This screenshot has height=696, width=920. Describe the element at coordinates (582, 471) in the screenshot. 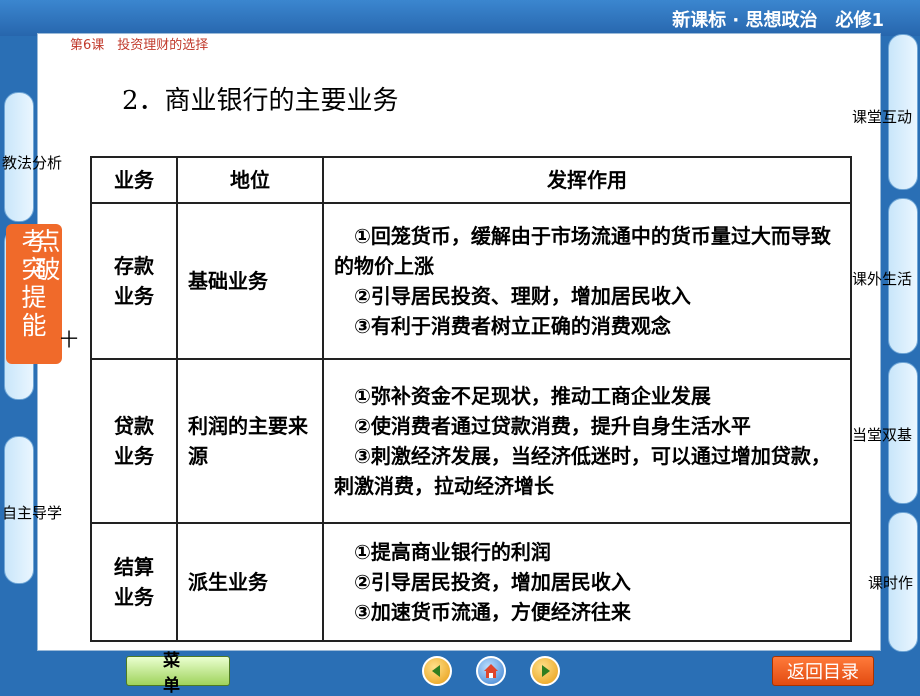

I see `effect-item: ③刺激经济发展，当经济低迷时，可以通过增加贷款，刺激消费，拉动经济增长` at that location.